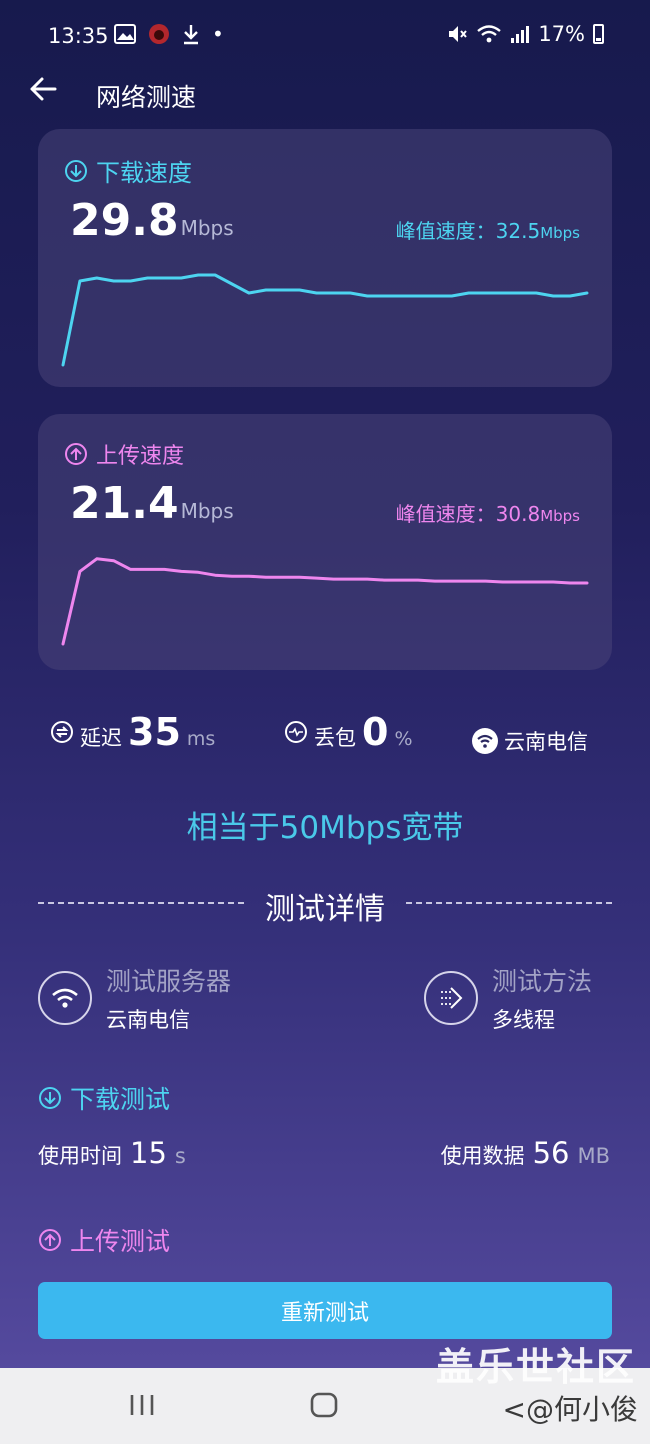  I want to click on packet-loss-metric: 丢包 0 %, so click(348, 732).